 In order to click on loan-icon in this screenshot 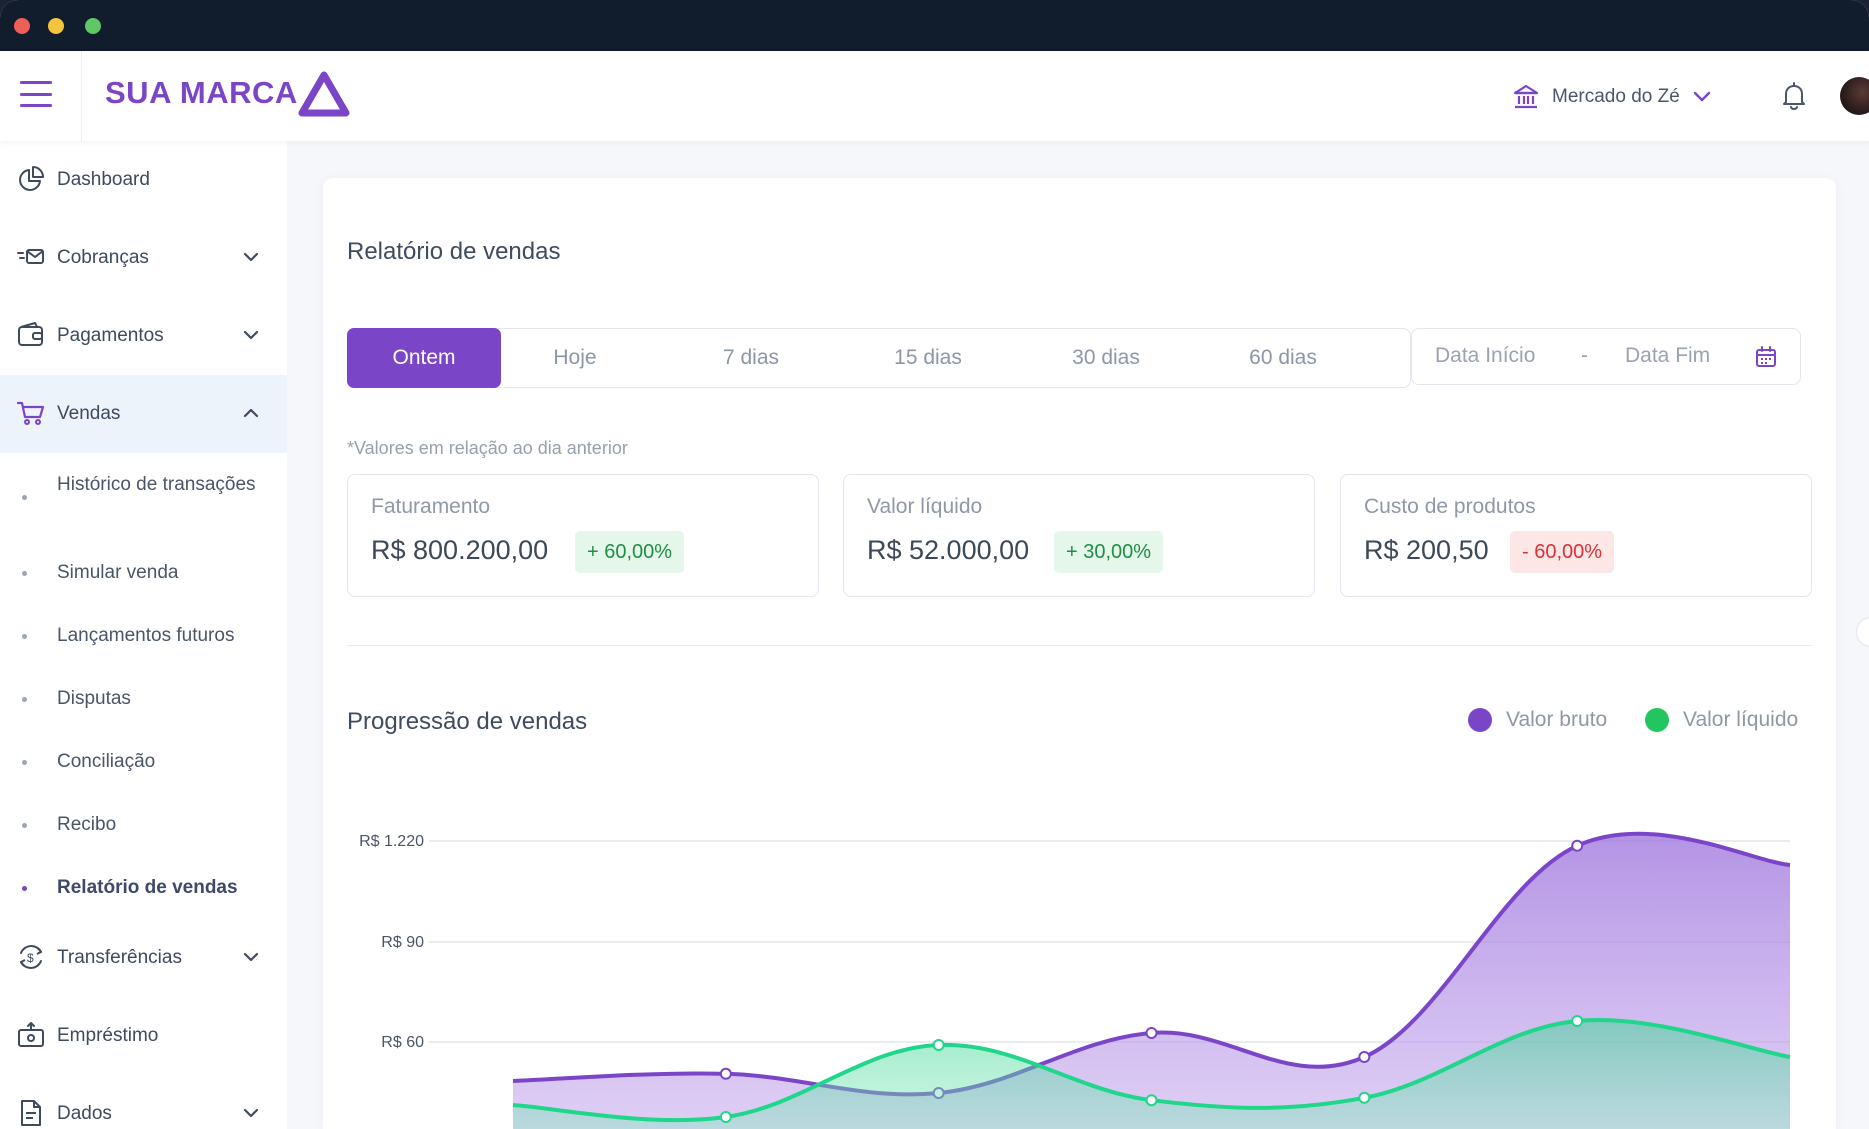, I will do `click(31, 1034)`.